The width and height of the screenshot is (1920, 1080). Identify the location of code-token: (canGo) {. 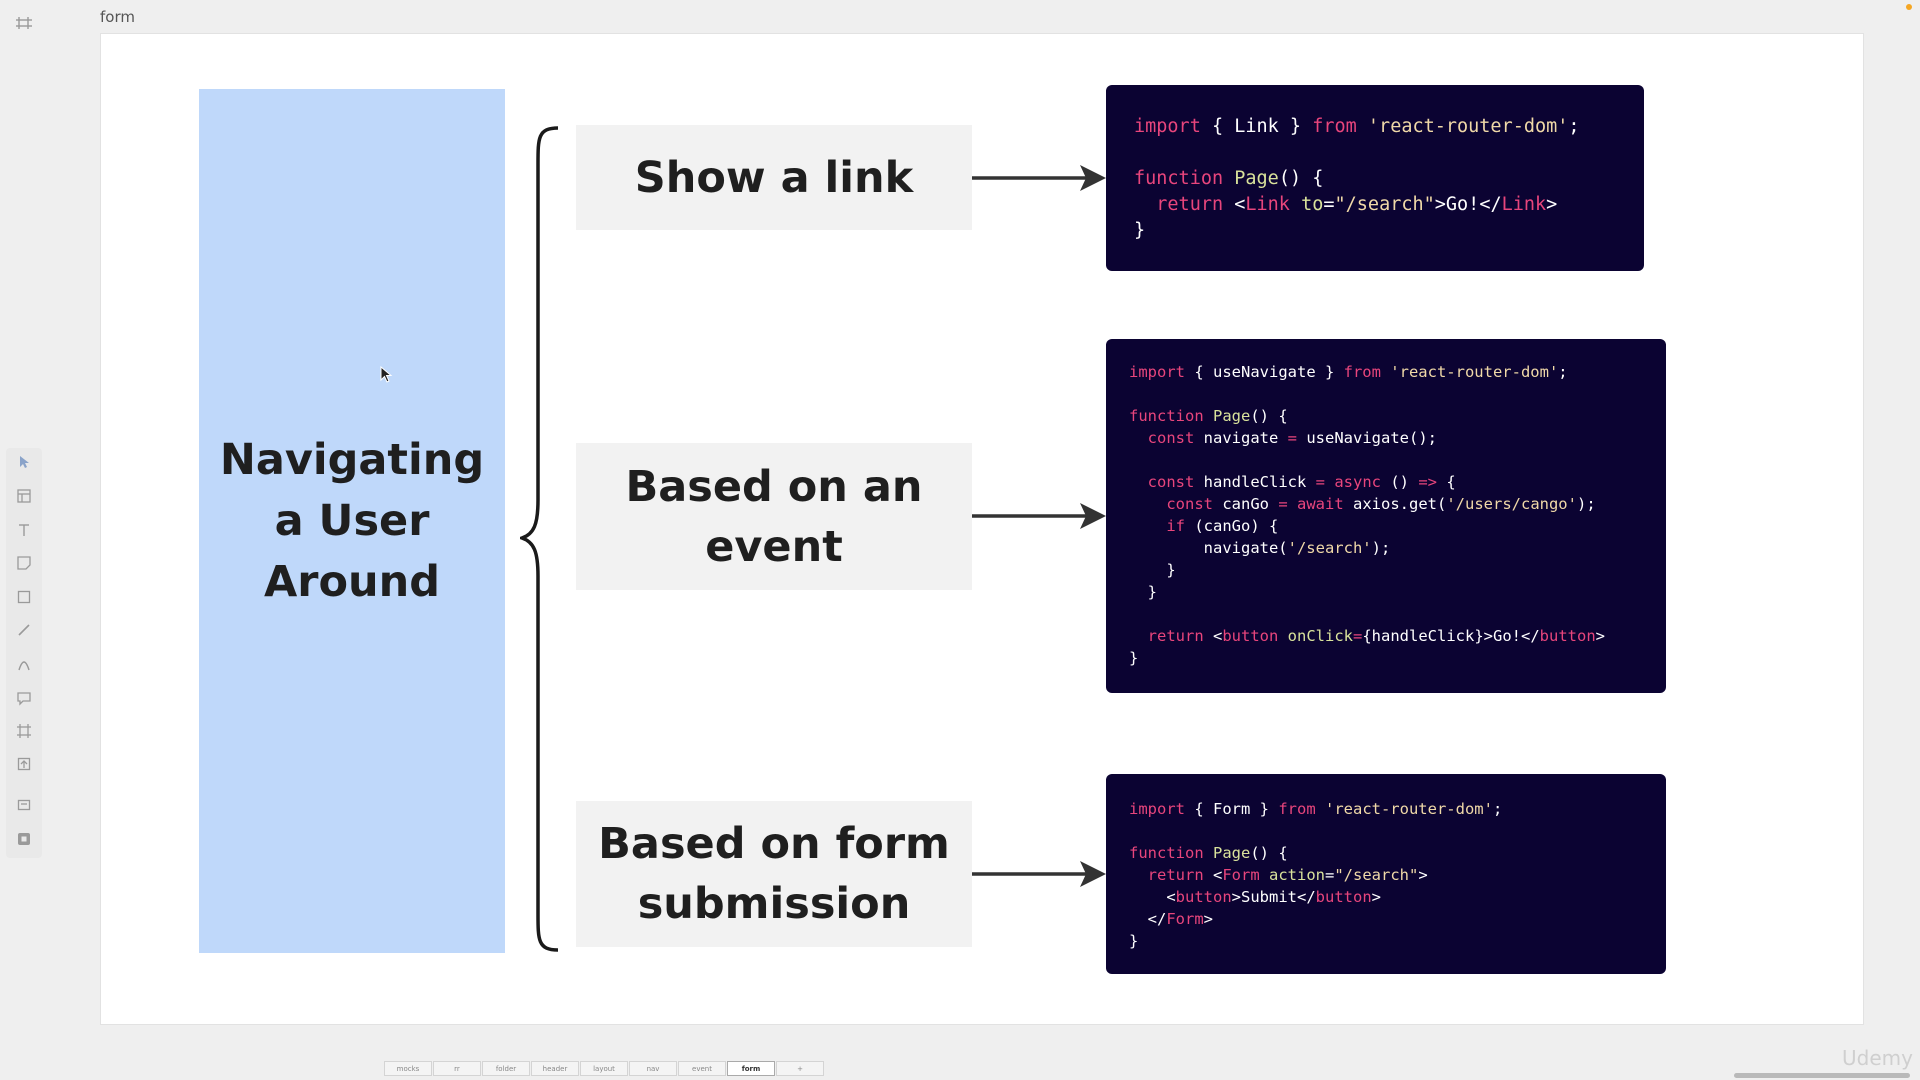
(1232, 526).